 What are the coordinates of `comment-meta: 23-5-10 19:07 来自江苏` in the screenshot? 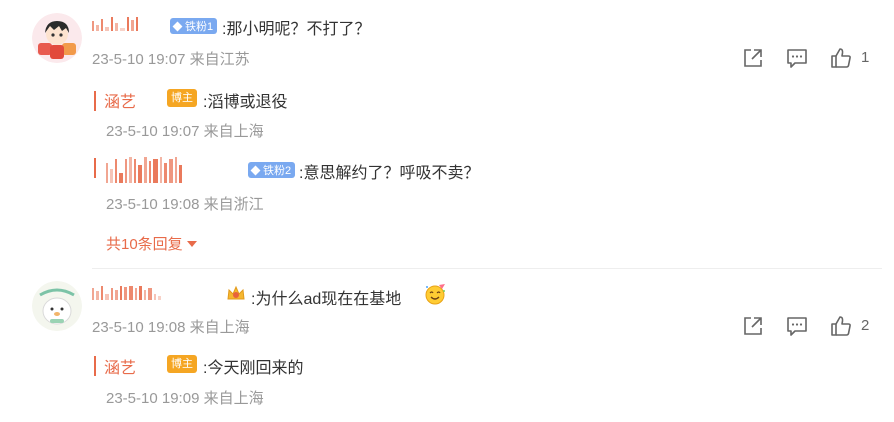 It's located at (171, 59).